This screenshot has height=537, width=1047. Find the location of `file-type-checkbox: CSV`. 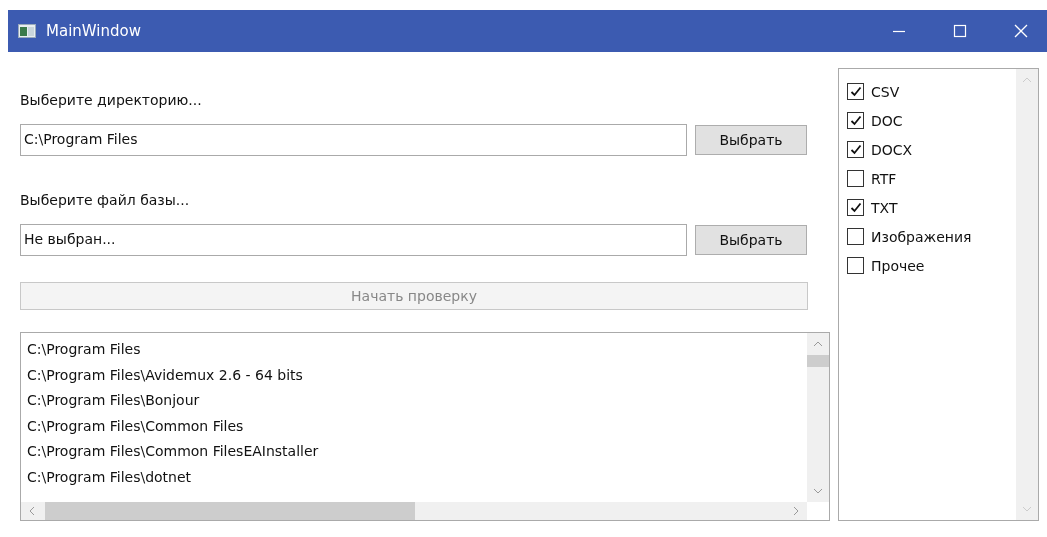

file-type-checkbox: CSV is located at coordinates (873, 91).